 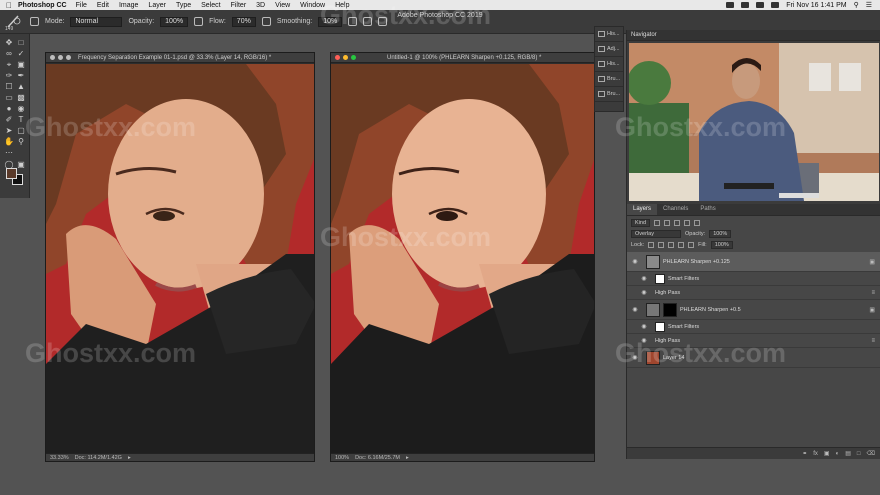 I want to click on app-menu: Photoshop CC, so click(x=42, y=5).